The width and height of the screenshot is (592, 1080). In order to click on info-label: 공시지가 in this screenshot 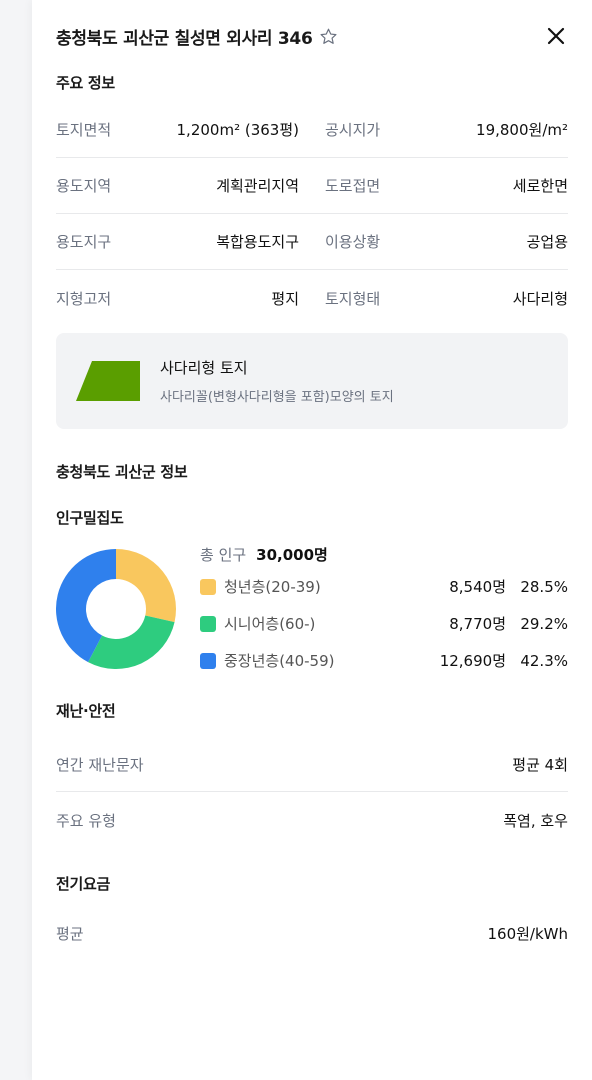, I will do `click(353, 130)`.